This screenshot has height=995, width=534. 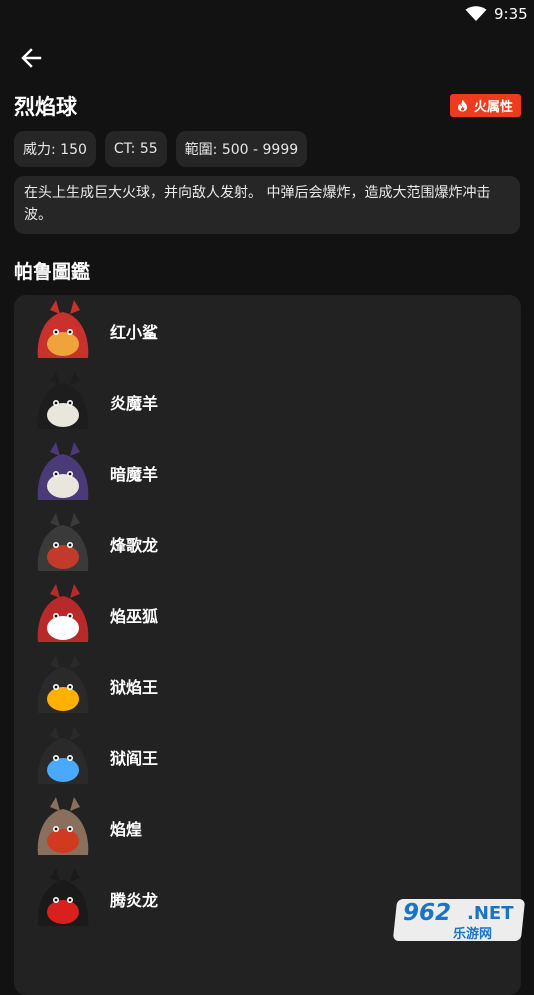 I want to click on pal-list-item: 红小鲨, so click(x=267, y=330).